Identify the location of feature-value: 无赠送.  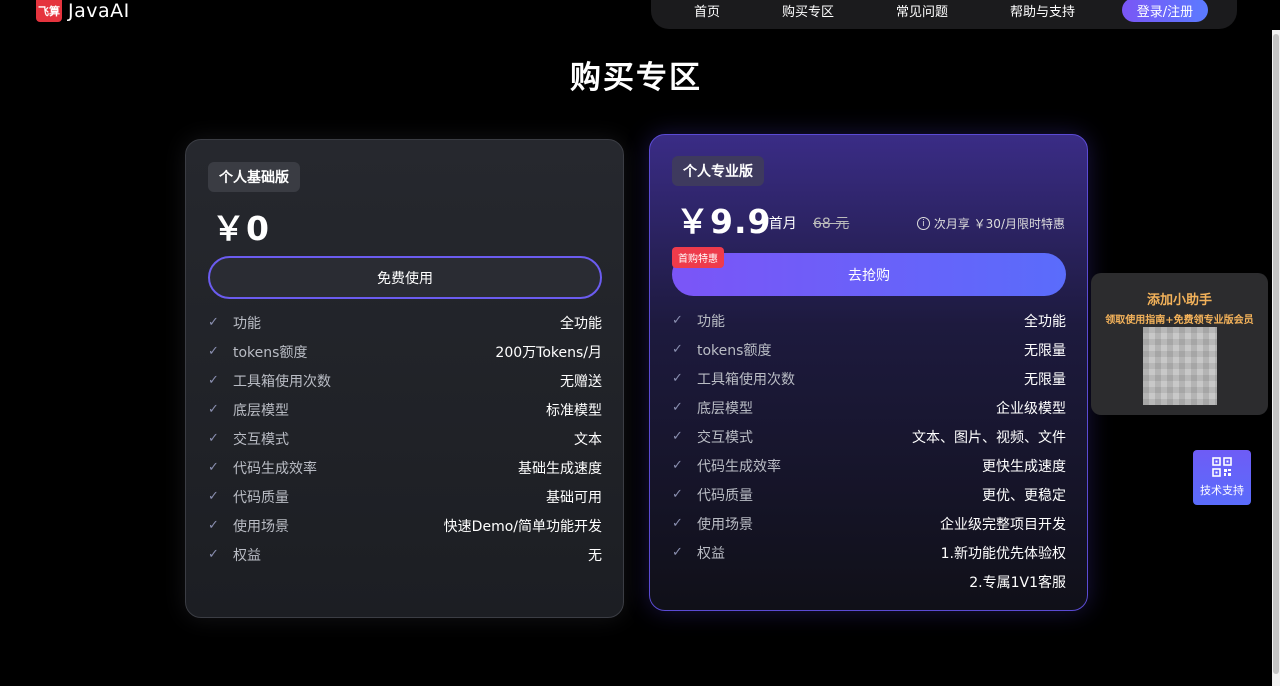
(581, 381).